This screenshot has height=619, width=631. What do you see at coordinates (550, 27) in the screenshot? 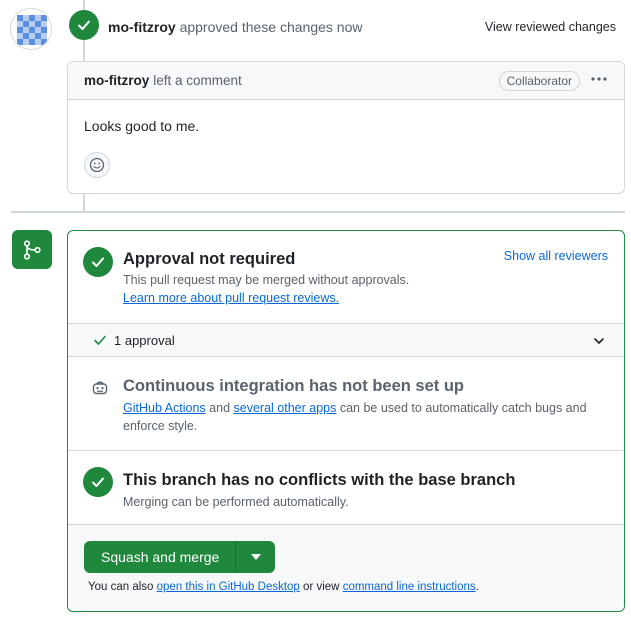
I see `view-reviewed-changes-link: View reviewed changes` at bounding box center [550, 27].